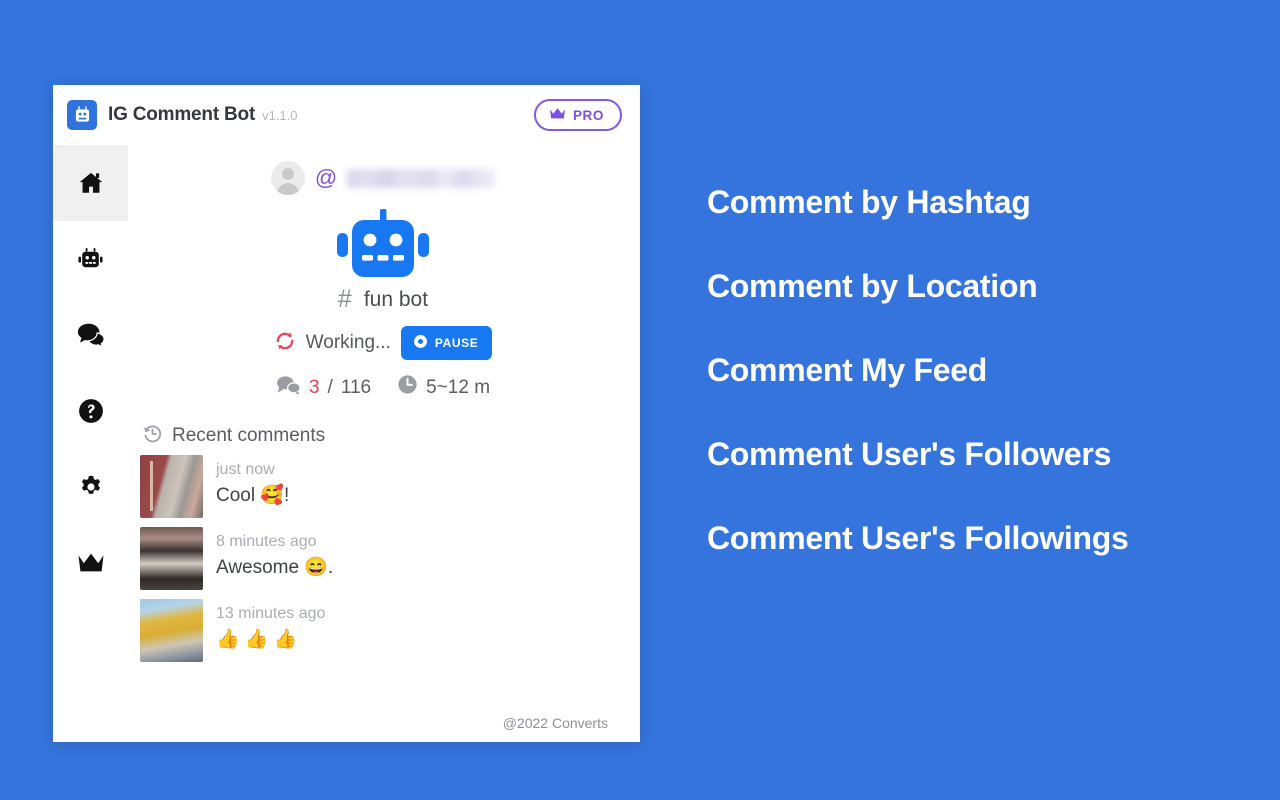 Image resolution: width=1280 pixels, height=800 pixels. Describe the element at coordinates (421, 554) in the screenshot. I see `comment-body: 8 minutes ago Awesome 😄.` at that location.